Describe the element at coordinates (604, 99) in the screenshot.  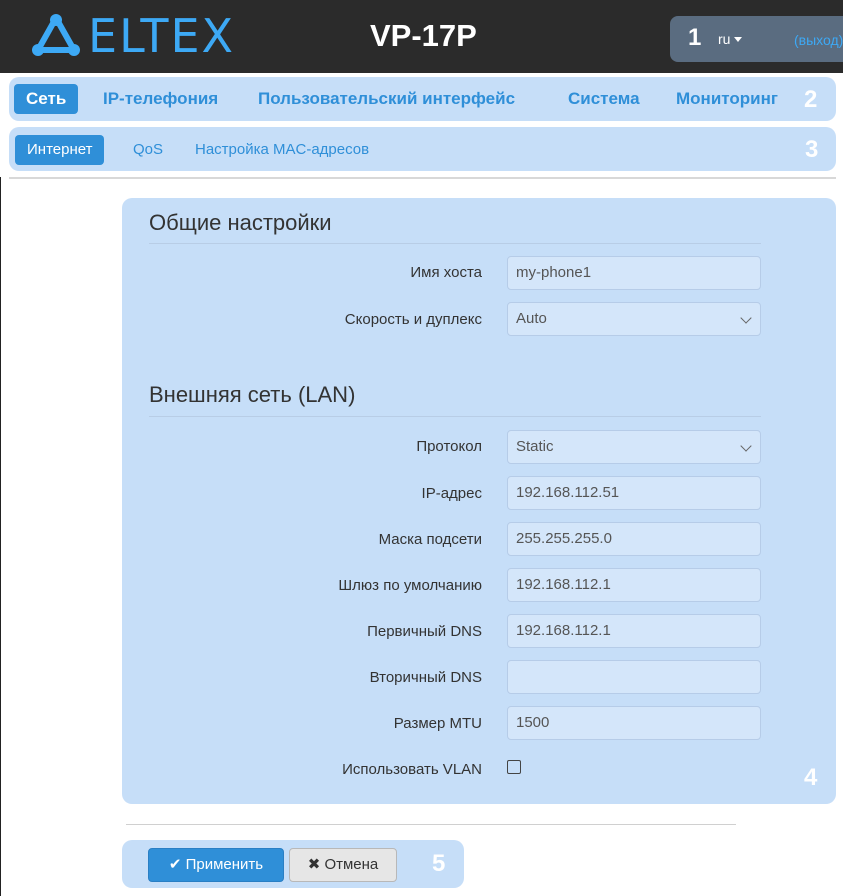
I see `tab-system: Система` at that location.